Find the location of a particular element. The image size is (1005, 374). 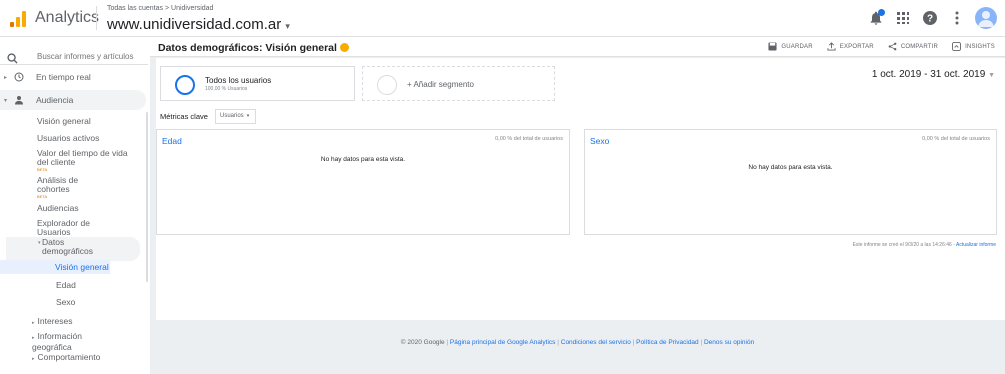

sidebar-item-comportamiento: ▸ Comportamiento is located at coordinates (66, 358).